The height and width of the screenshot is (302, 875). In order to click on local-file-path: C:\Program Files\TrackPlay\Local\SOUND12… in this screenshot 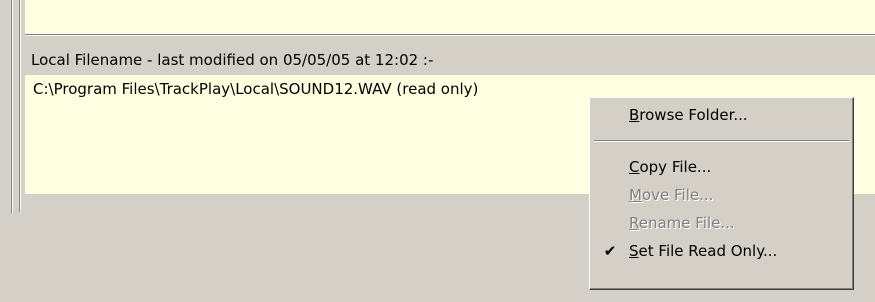, I will do `click(256, 89)`.